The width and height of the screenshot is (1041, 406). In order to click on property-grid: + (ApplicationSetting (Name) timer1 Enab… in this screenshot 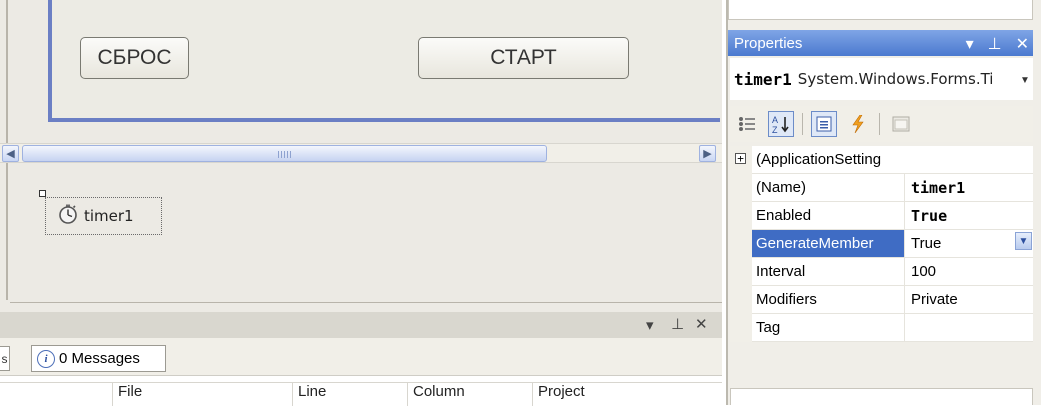, I will do `click(881, 244)`.